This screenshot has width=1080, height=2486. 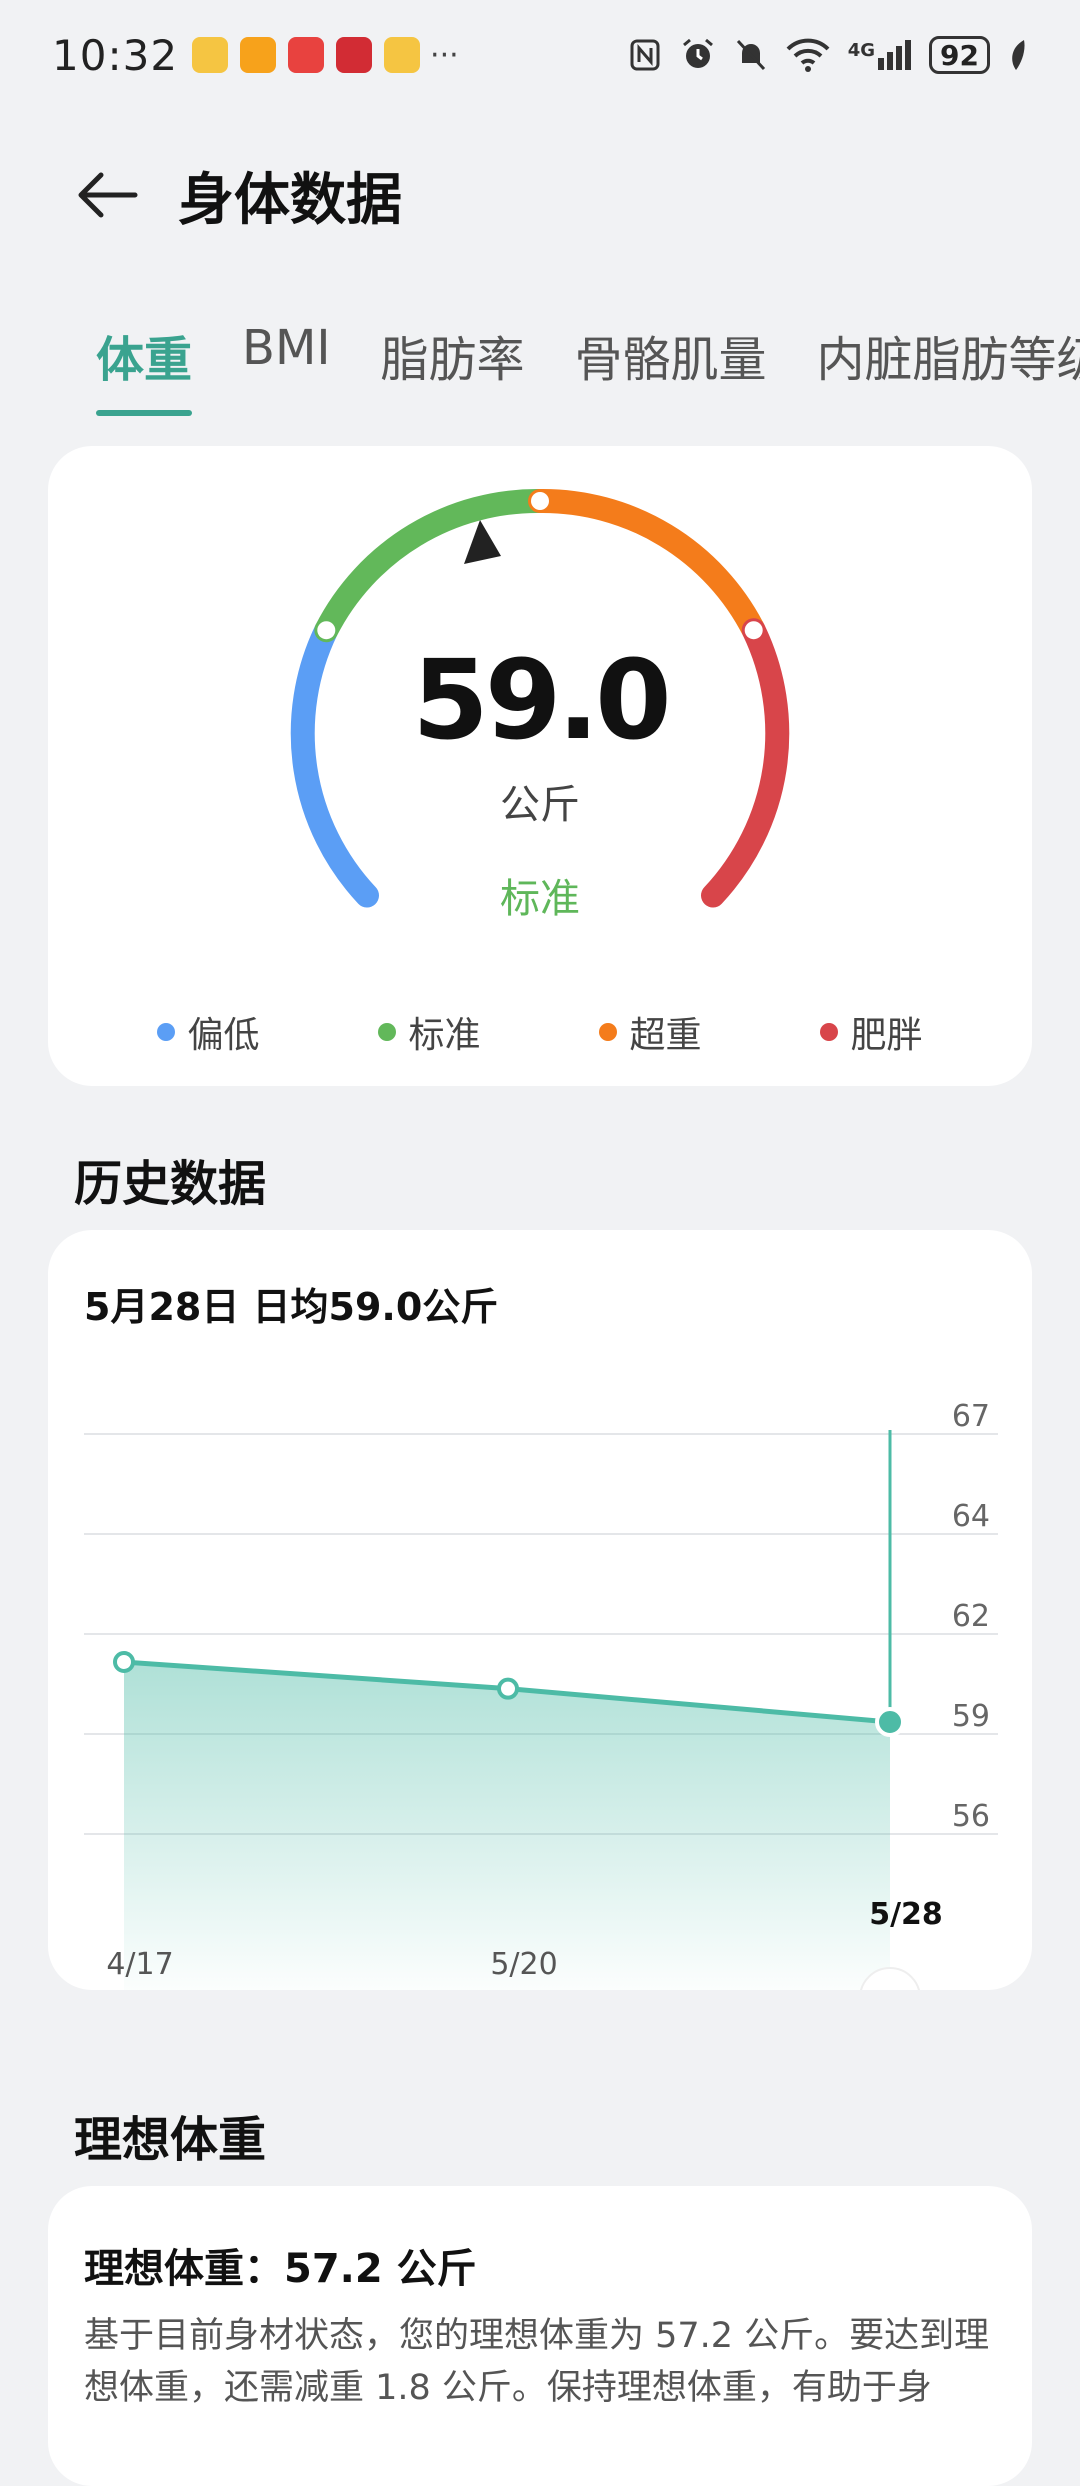 I want to click on nfc-icon, so click(x=645, y=55).